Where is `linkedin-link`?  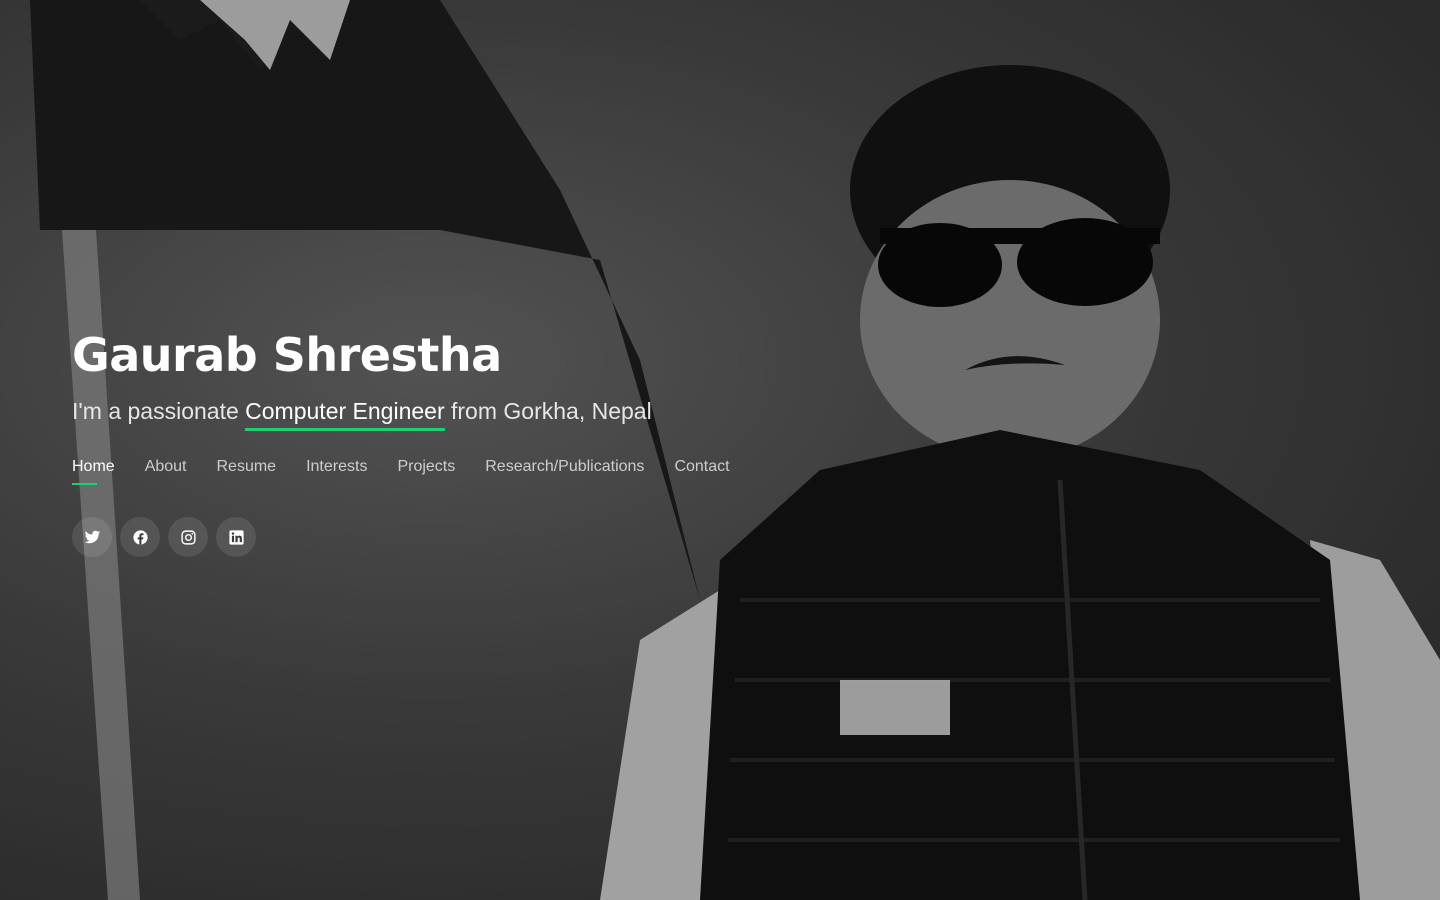
linkedin-link is located at coordinates (236, 537).